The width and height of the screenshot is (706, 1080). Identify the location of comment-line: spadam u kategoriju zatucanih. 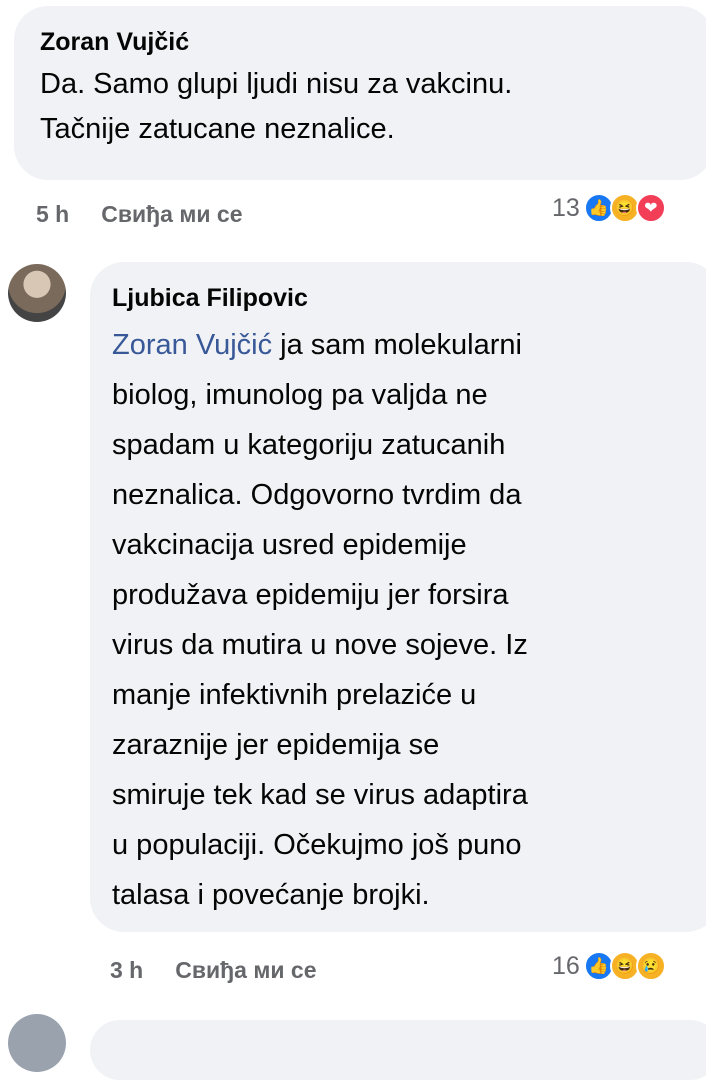
(309, 445).